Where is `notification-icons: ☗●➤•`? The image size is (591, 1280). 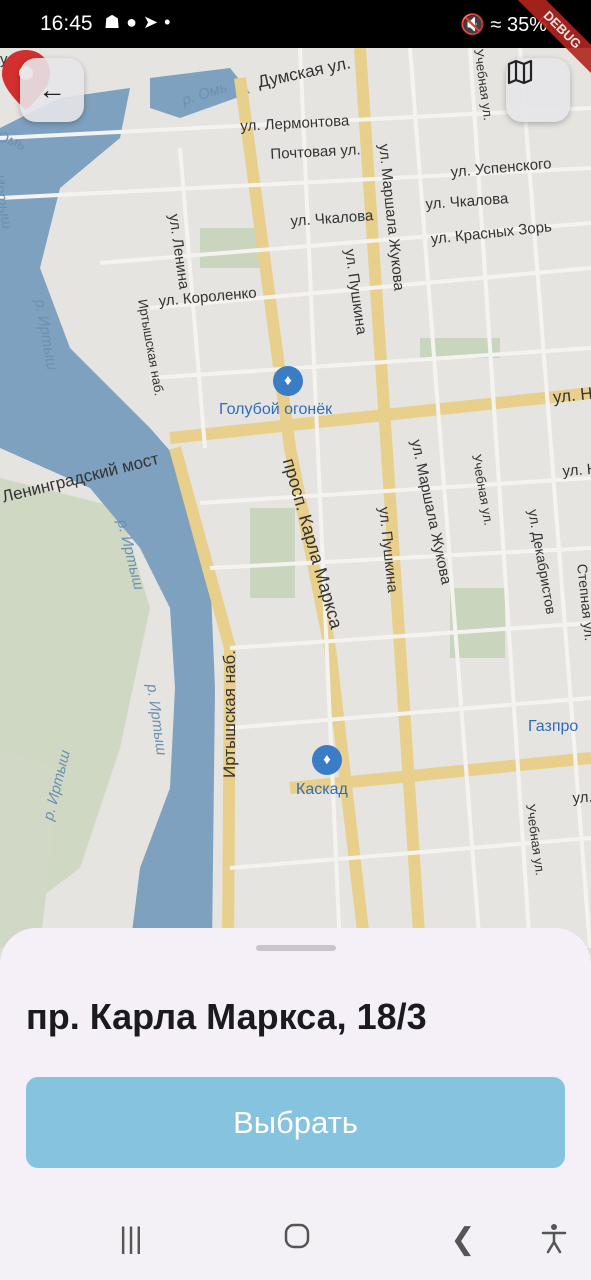 notification-icons: ☗●➤• is located at coordinates (140, 22).